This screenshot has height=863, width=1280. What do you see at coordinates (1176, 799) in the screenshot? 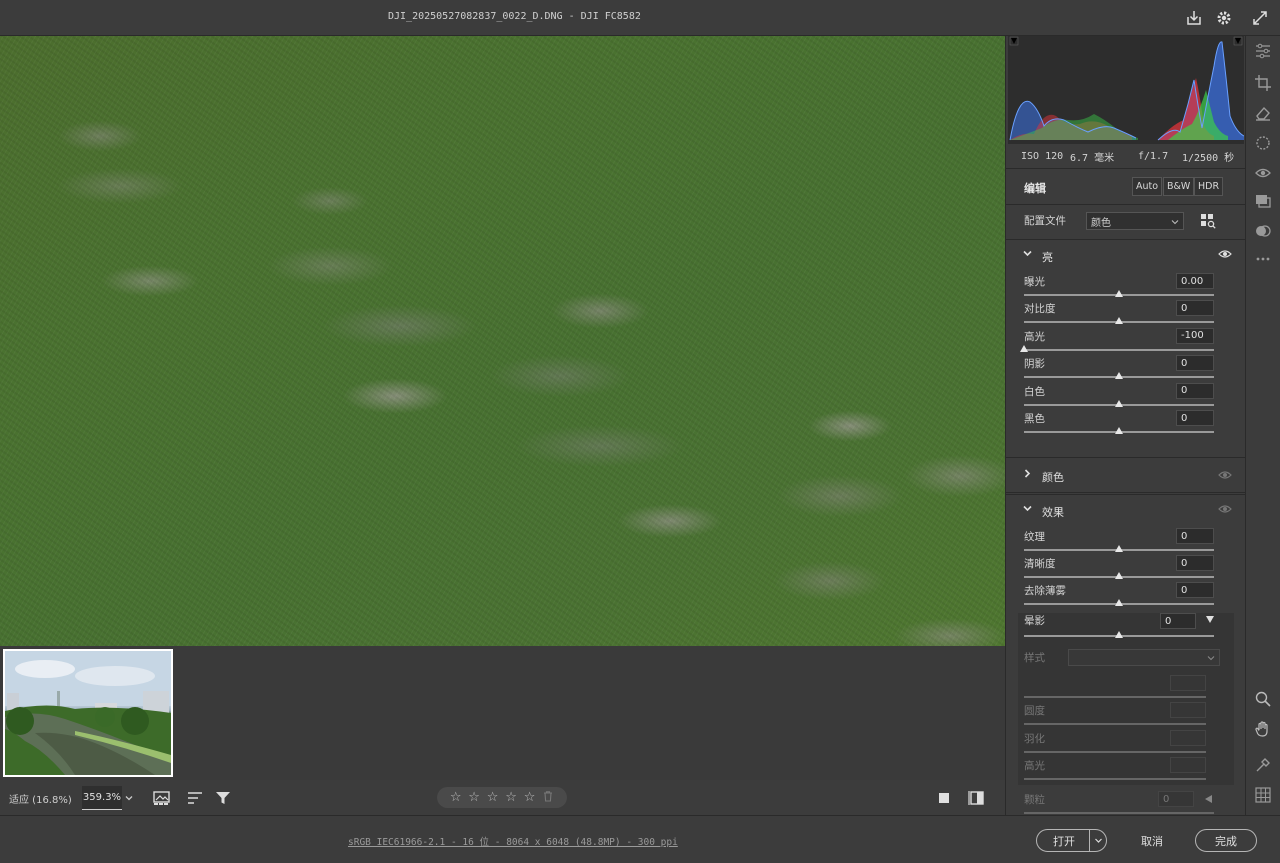
I see `grain-value: 0` at bounding box center [1176, 799].